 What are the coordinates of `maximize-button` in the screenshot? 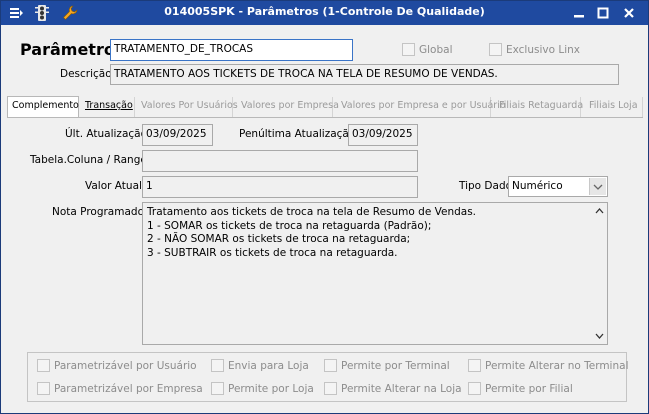 It's located at (603, 13).